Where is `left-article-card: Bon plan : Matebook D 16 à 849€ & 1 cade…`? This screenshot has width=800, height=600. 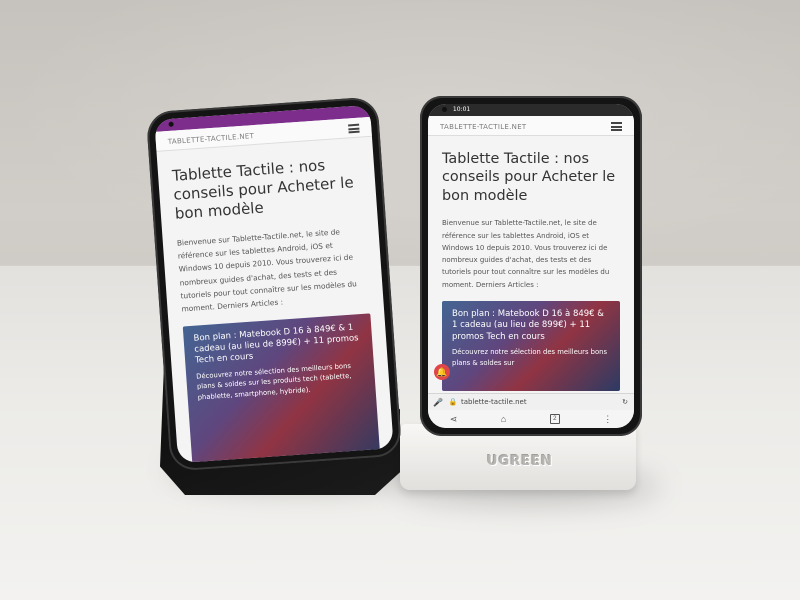
left-article-card: Bon plan : Matebook D 16 à 849€ & 1 cade… is located at coordinates (281, 388).